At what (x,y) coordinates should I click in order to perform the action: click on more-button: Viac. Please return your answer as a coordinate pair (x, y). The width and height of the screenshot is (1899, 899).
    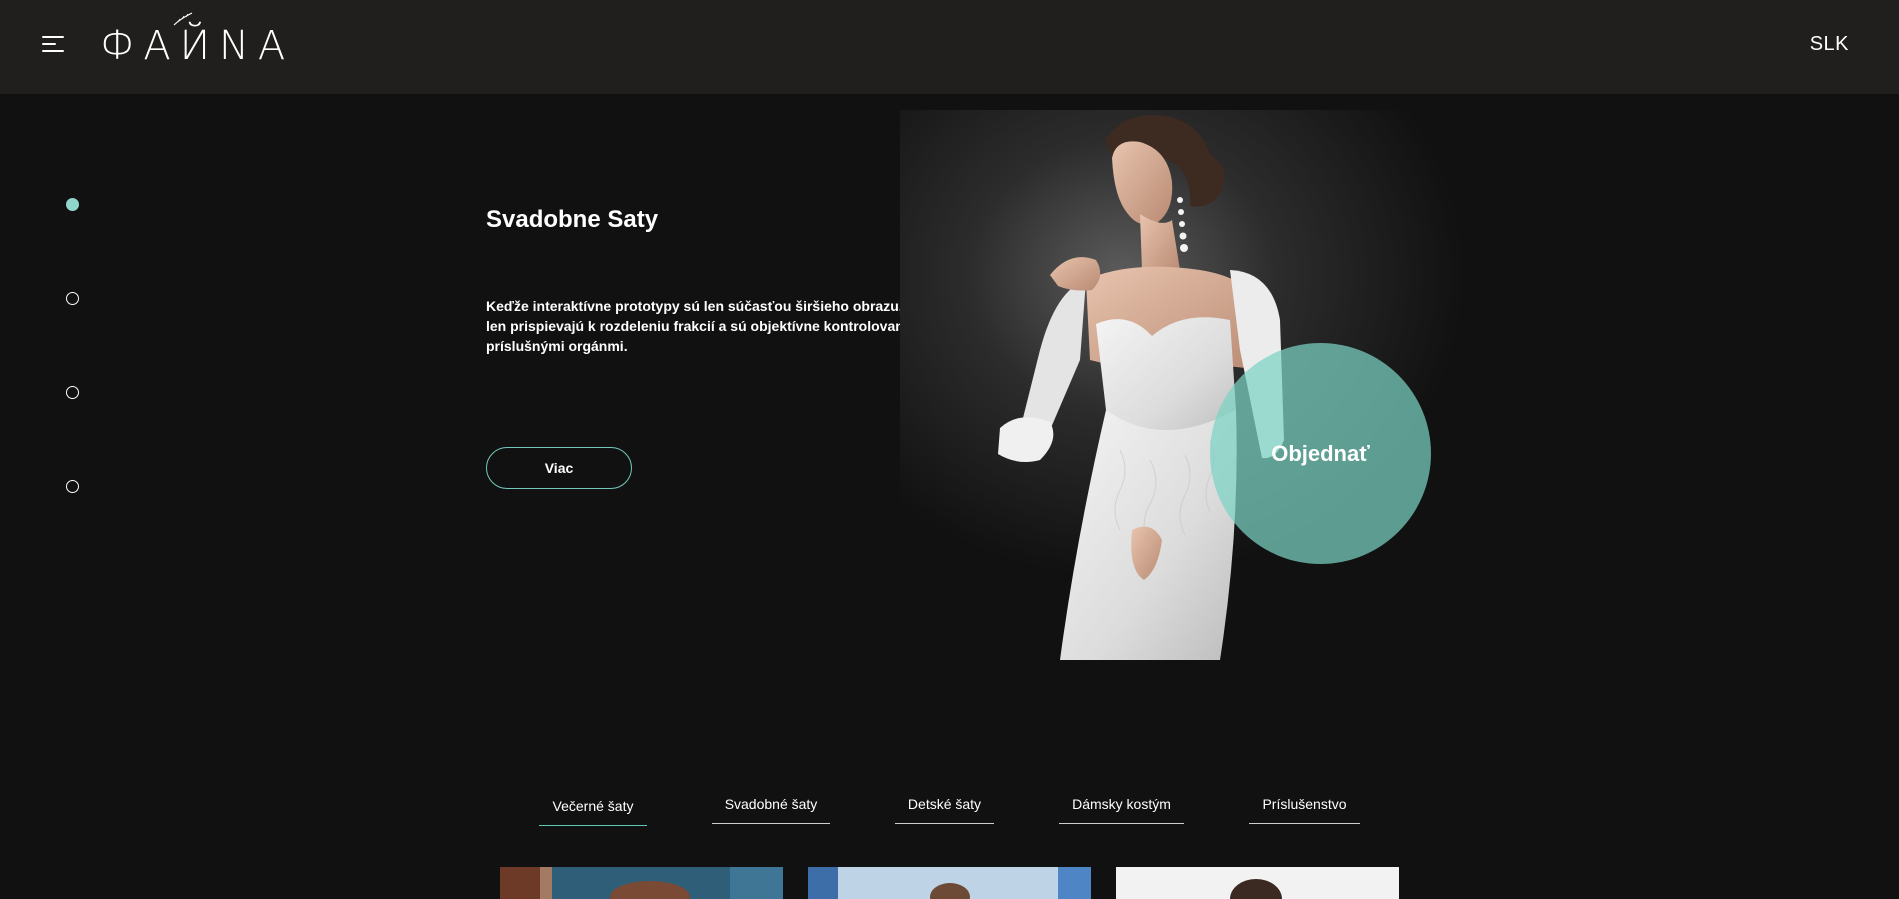
    Looking at the image, I should click on (559, 468).